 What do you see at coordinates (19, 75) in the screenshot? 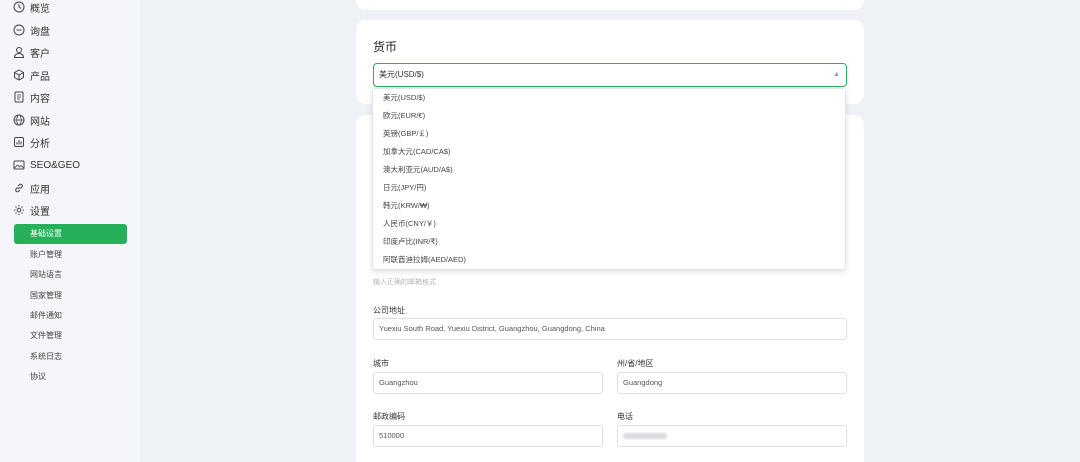
I see `box-icon` at bounding box center [19, 75].